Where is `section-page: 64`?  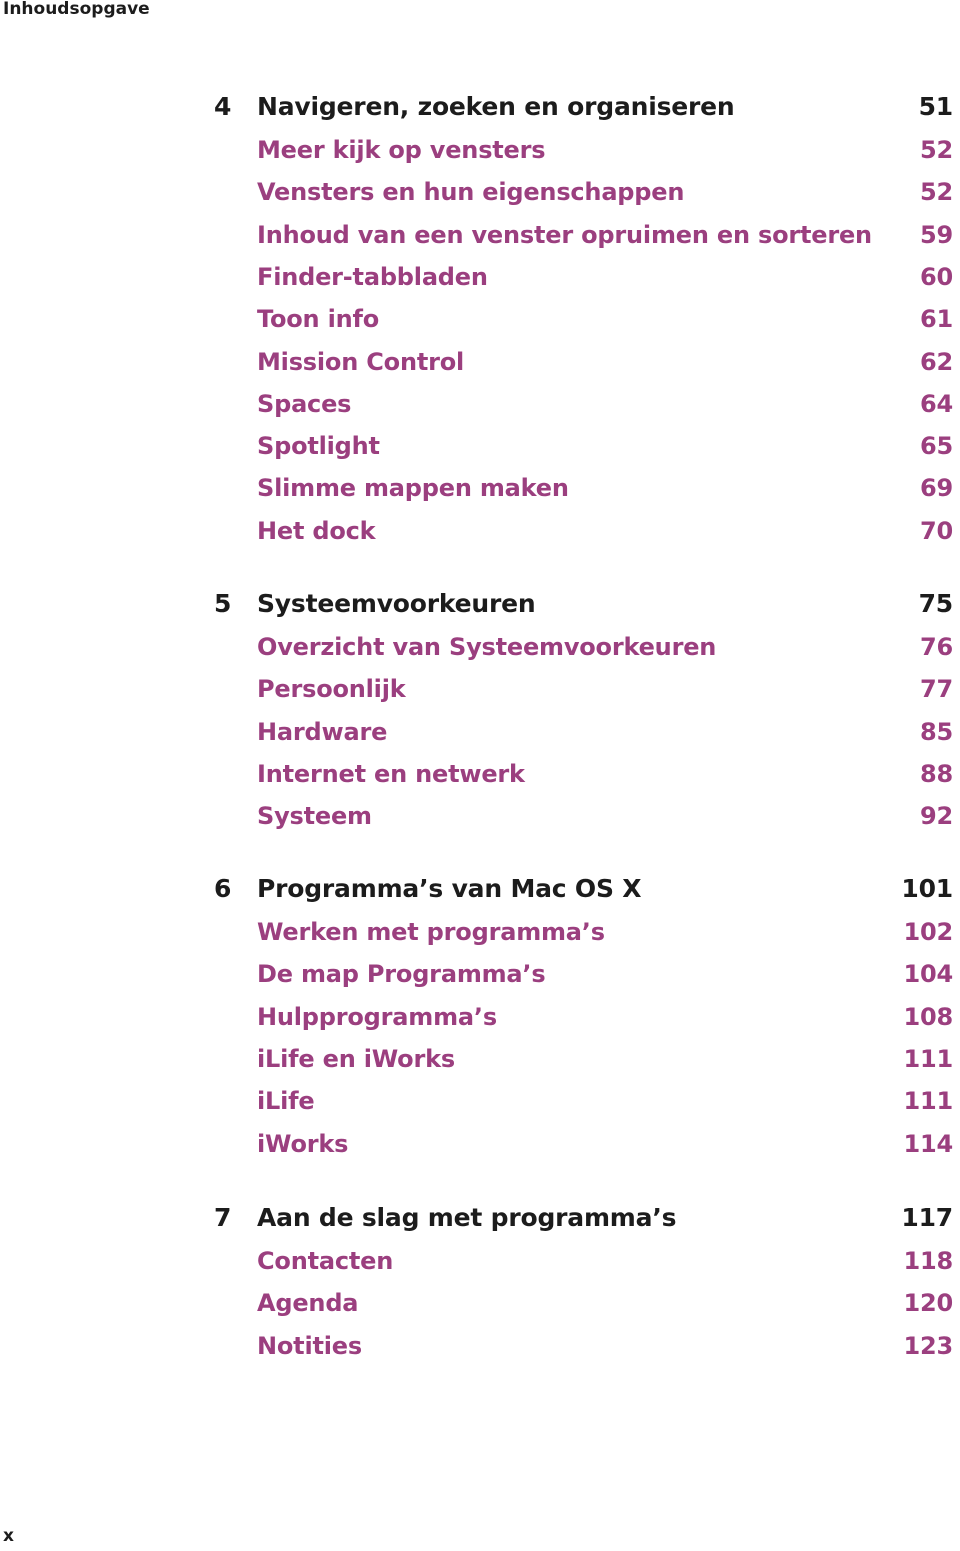 section-page: 64 is located at coordinates (936, 403).